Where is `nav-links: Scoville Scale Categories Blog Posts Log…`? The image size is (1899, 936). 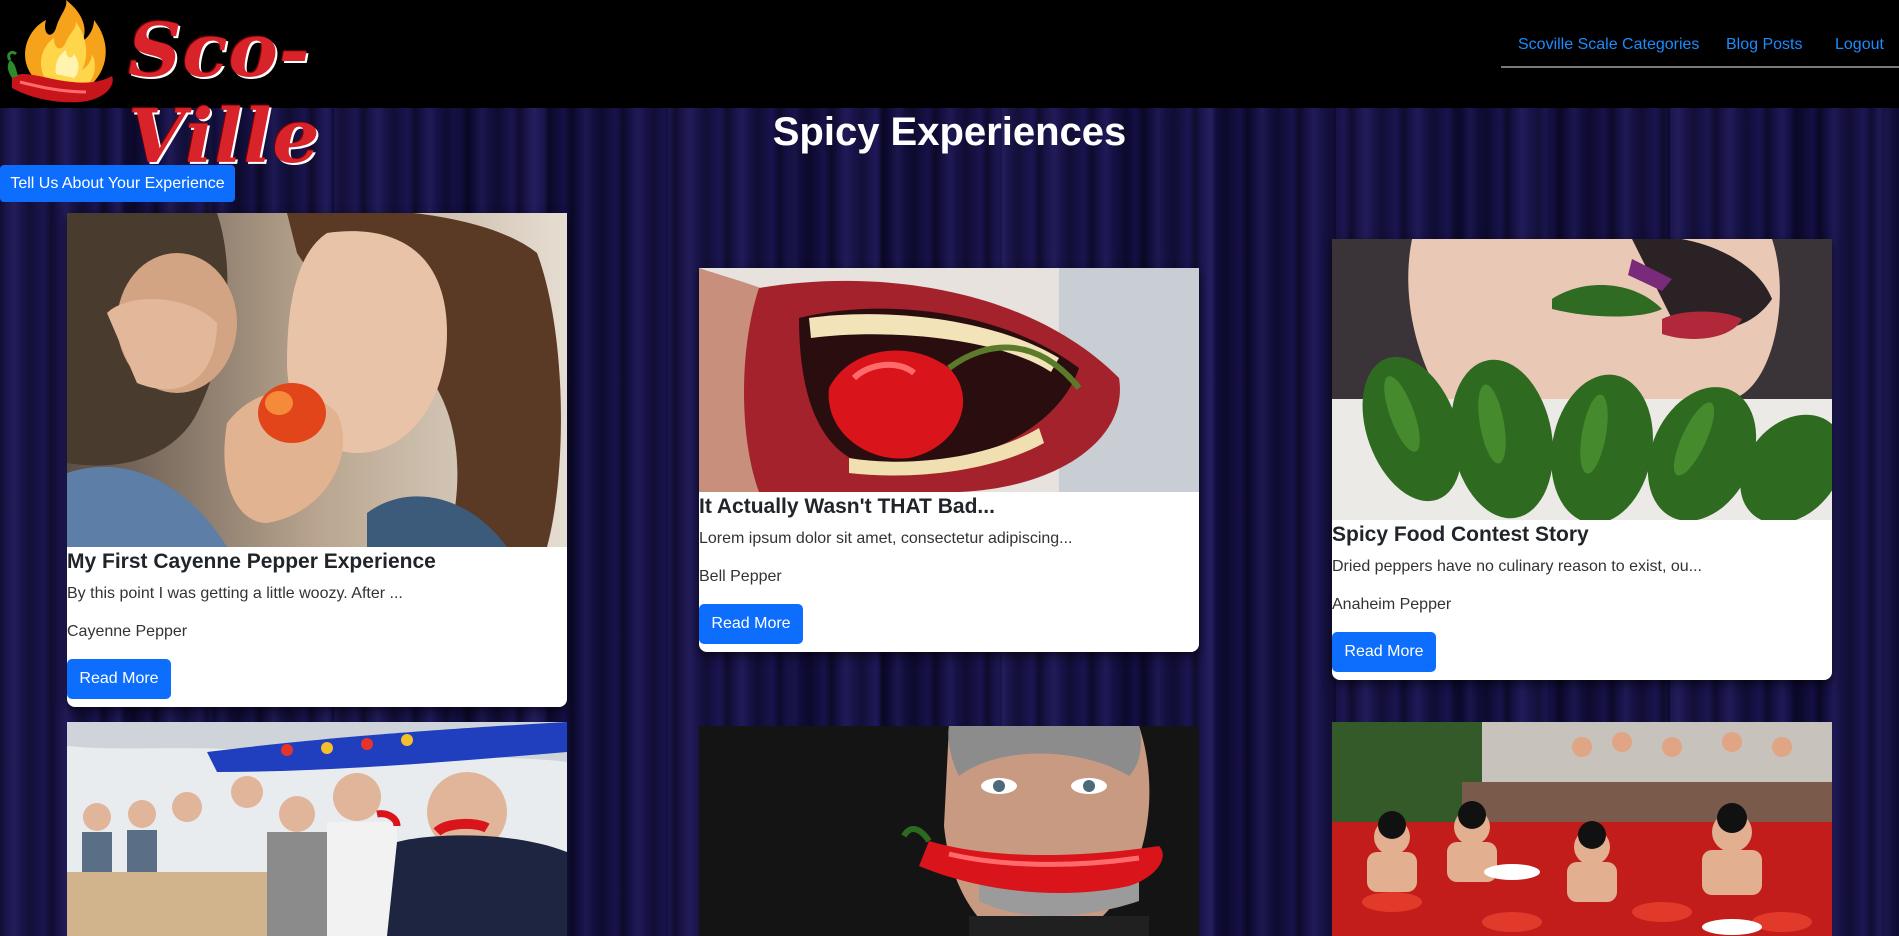 nav-links: Scoville Scale Categories Blog Posts Log… is located at coordinates (1700, 52).